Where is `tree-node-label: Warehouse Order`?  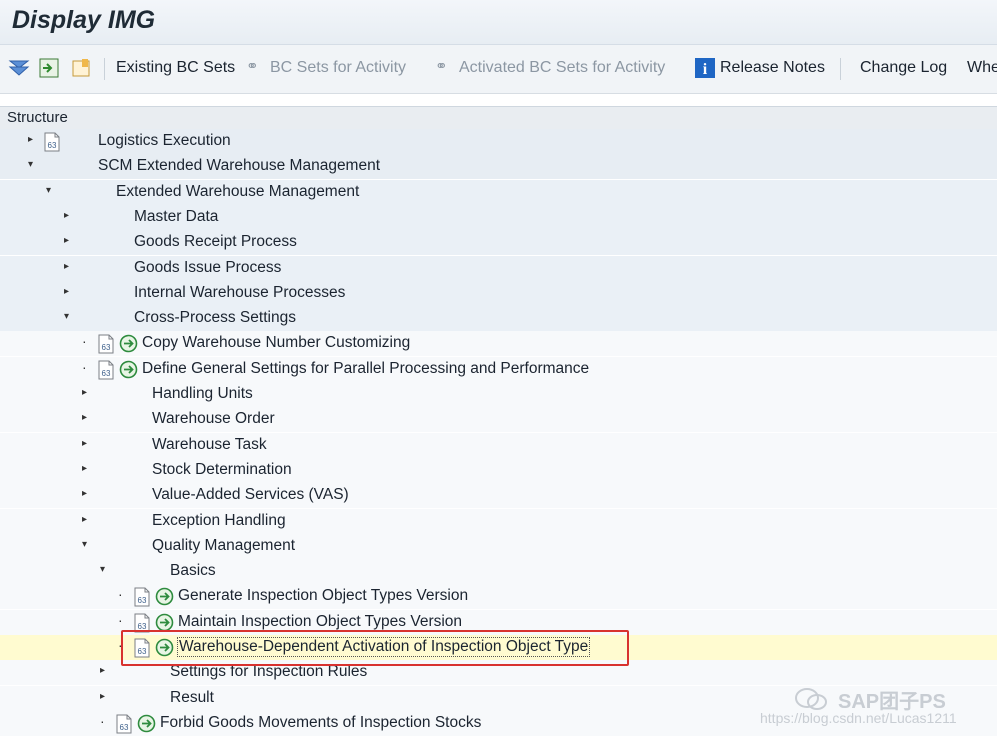 tree-node-label: Warehouse Order is located at coordinates (213, 419).